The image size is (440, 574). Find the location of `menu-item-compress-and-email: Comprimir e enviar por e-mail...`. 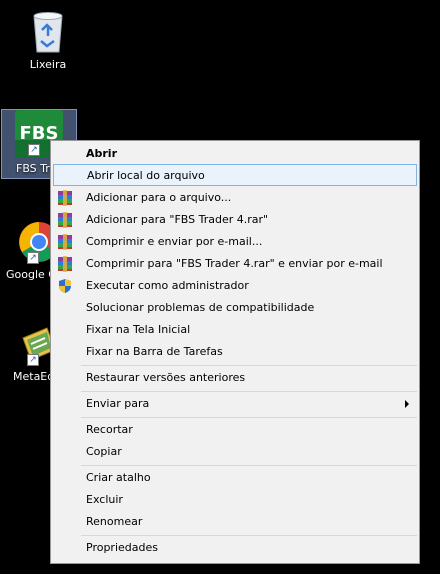

menu-item-compress-and-email: Comprimir e enviar por e-mail... is located at coordinates (235, 242).